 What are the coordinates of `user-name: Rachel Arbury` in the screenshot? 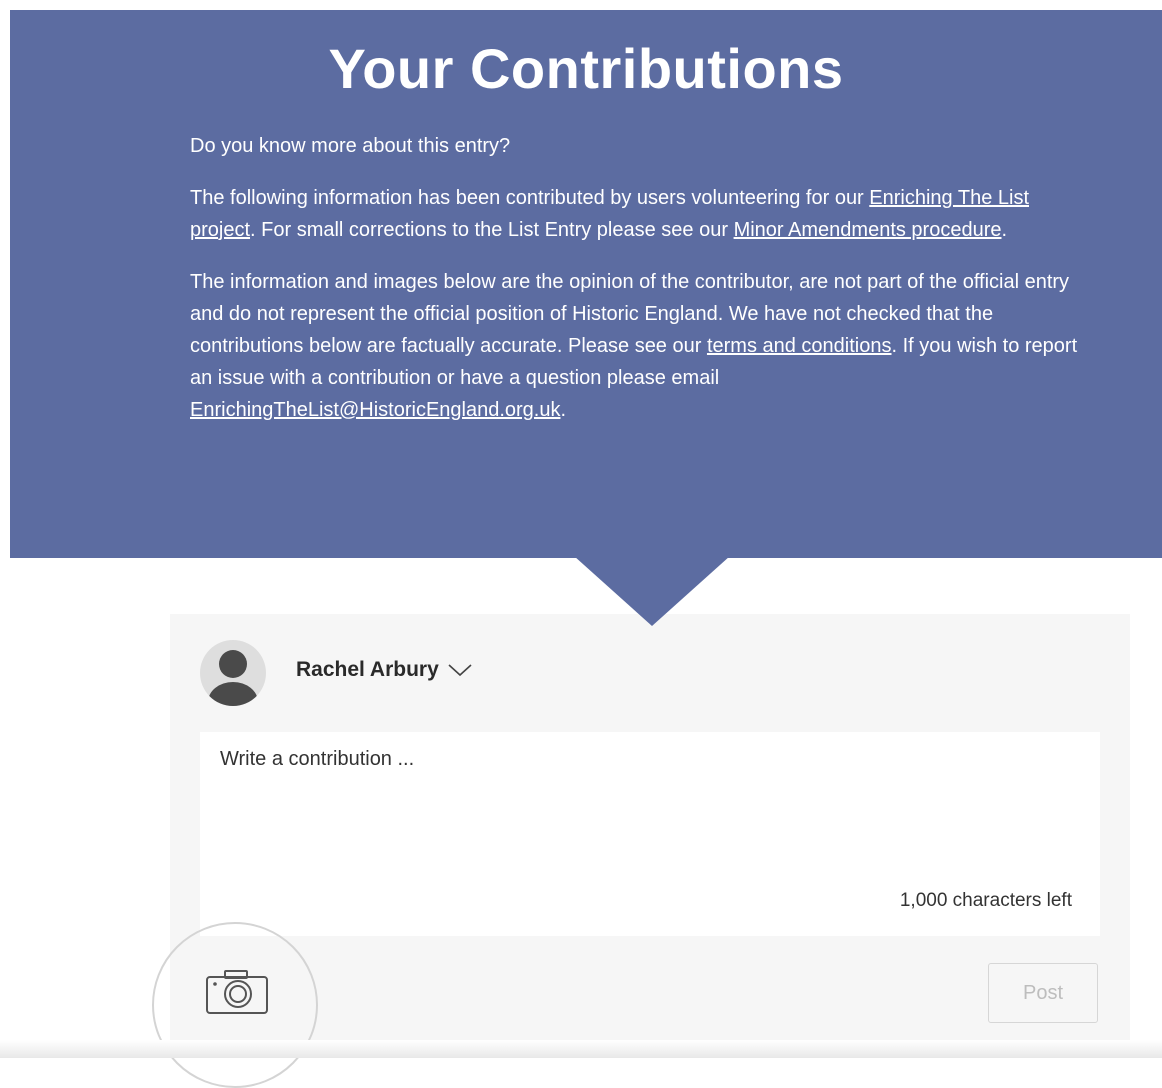 It's located at (367, 669).